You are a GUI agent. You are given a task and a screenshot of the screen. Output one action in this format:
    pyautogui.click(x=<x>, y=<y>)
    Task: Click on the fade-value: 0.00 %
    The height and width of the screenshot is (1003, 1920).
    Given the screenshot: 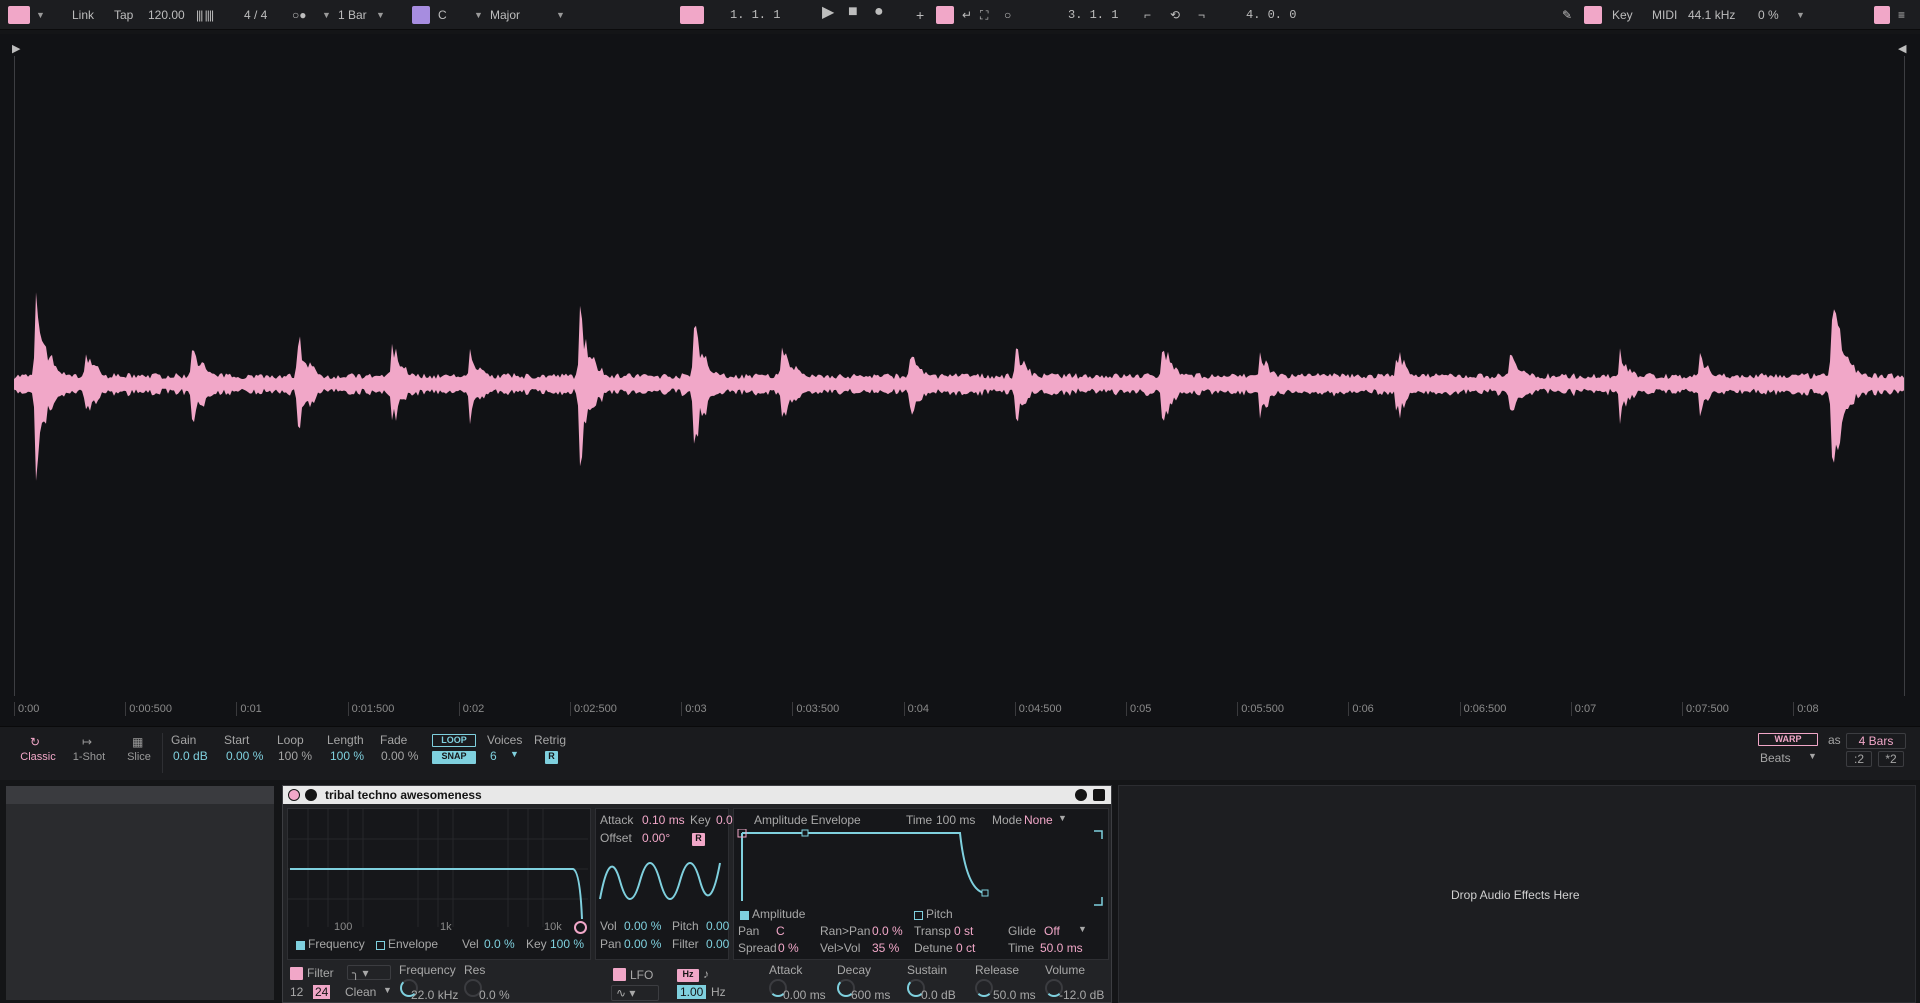 What is the action you would take?
    pyautogui.click(x=399, y=756)
    